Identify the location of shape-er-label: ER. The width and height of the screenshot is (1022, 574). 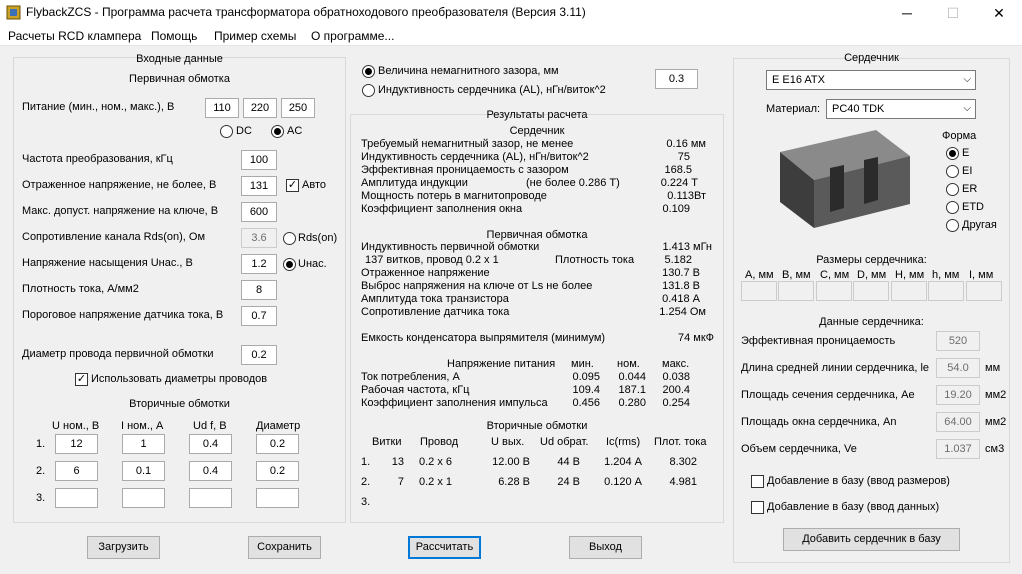
(970, 189).